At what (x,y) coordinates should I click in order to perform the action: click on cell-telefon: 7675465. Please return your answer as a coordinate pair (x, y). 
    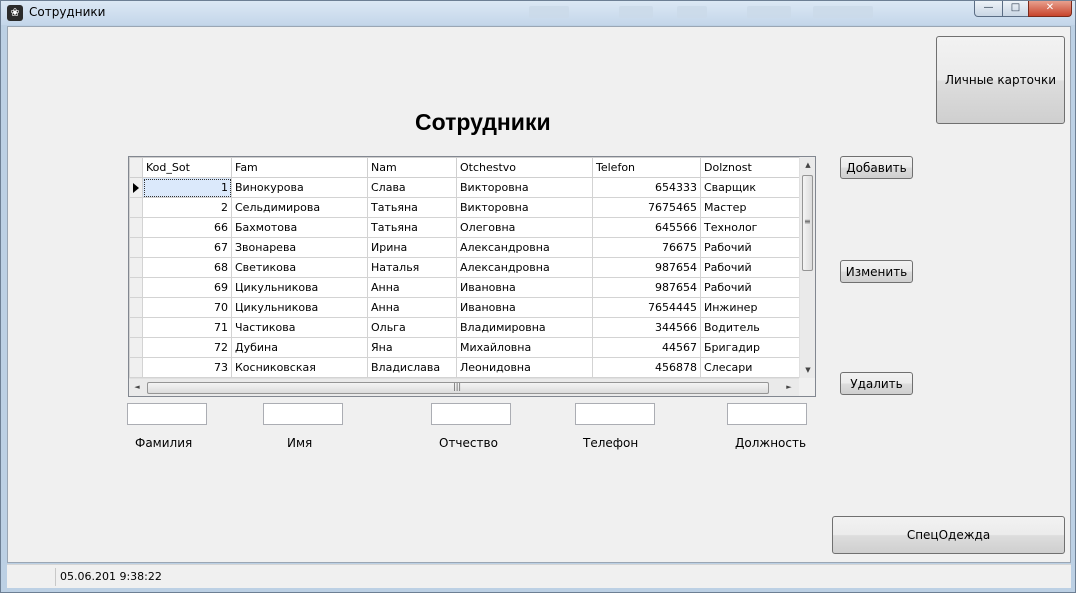
    Looking at the image, I should click on (646, 207).